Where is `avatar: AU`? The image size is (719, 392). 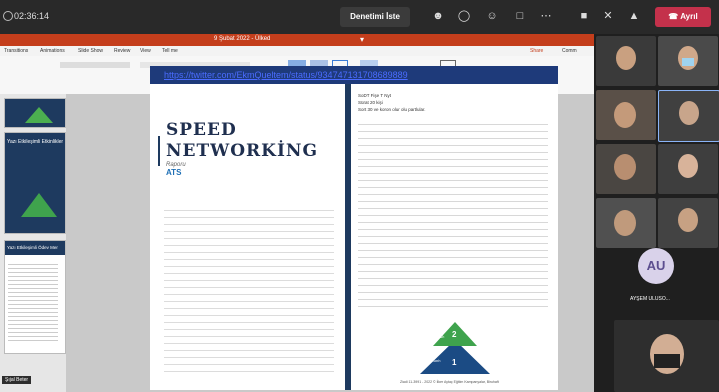
avatar: AU is located at coordinates (656, 266).